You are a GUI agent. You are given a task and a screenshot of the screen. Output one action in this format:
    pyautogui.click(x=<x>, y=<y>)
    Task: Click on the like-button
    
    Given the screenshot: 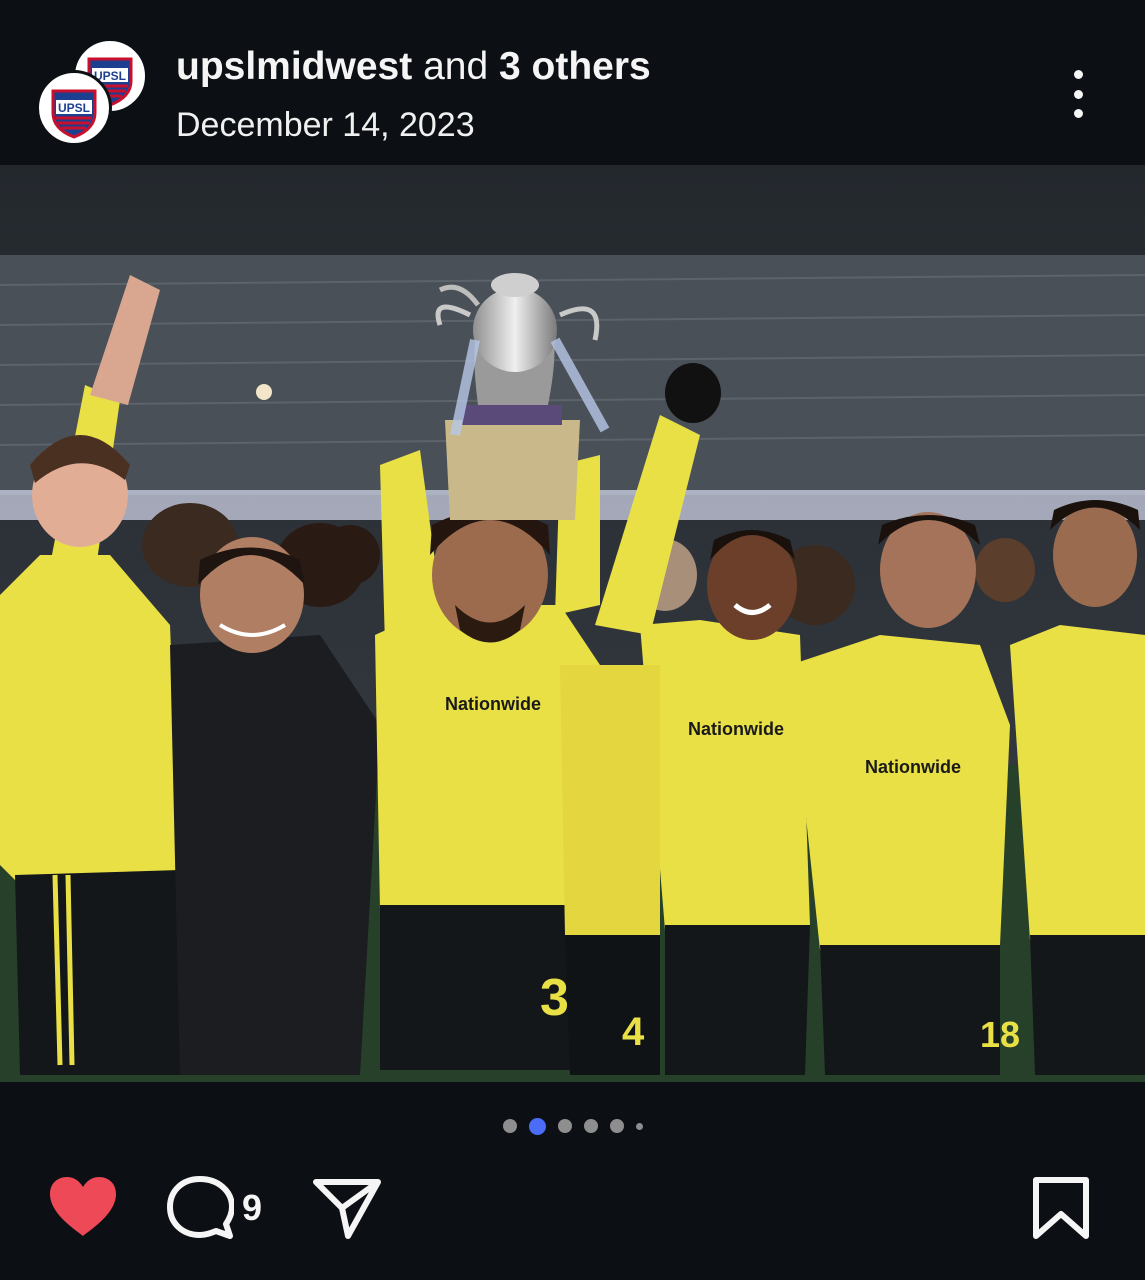 What is the action you would take?
    pyautogui.click(x=83, y=1207)
    